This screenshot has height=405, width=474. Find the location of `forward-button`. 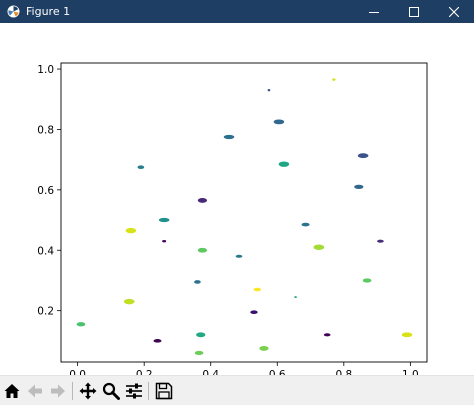

forward-button is located at coordinates (58, 391).